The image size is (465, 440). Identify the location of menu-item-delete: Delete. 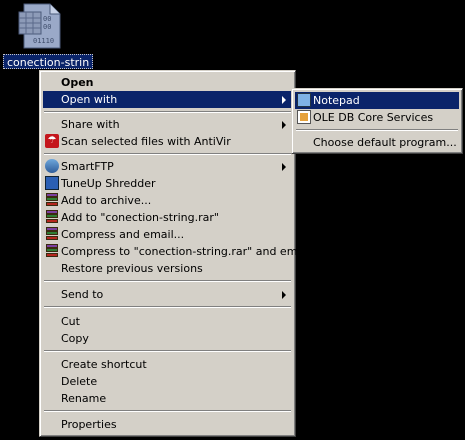
(167, 381).